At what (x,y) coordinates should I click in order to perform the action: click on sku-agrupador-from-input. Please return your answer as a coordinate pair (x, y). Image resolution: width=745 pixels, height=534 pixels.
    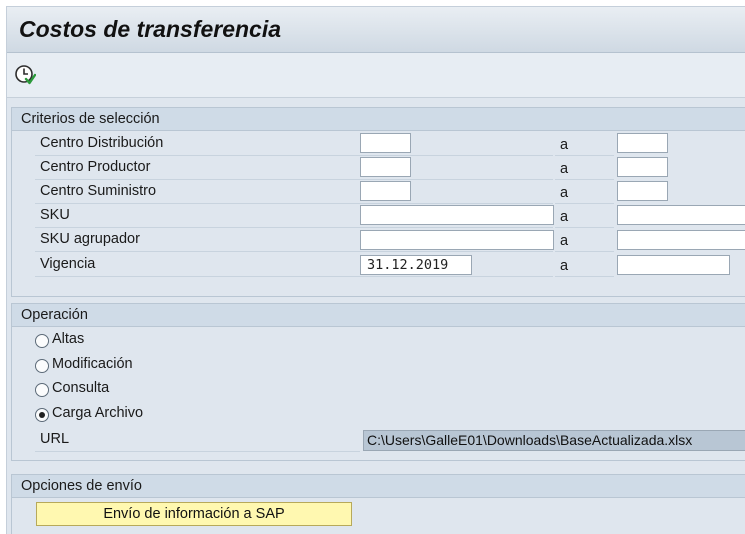
    Looking at the image, I should click on (457, 240).